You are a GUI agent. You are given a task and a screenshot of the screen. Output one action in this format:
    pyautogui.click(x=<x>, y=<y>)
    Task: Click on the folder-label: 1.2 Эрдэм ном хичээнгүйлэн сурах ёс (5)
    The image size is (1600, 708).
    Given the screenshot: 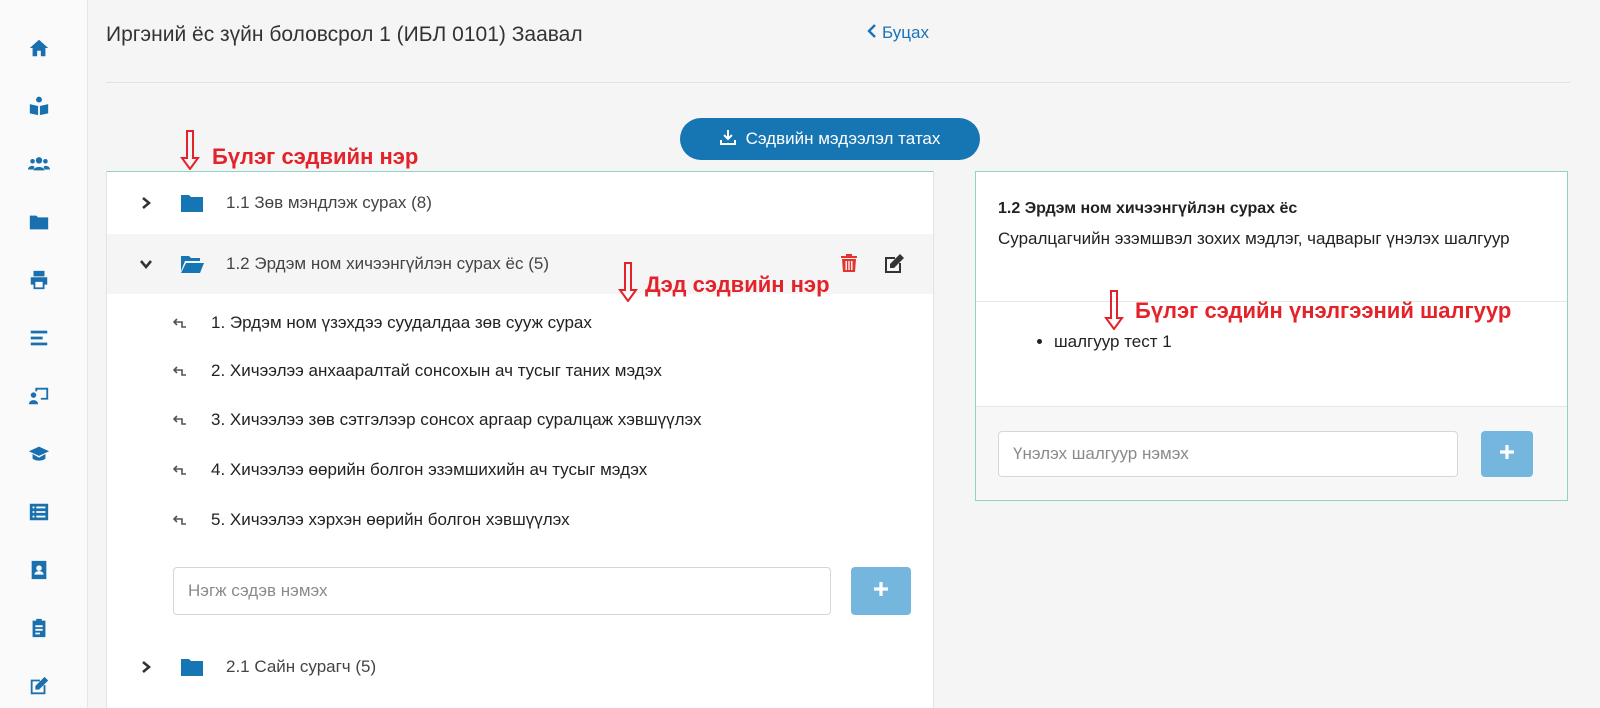 What is the action you would take?
    pyautogui.click(x=387, y=263)
    